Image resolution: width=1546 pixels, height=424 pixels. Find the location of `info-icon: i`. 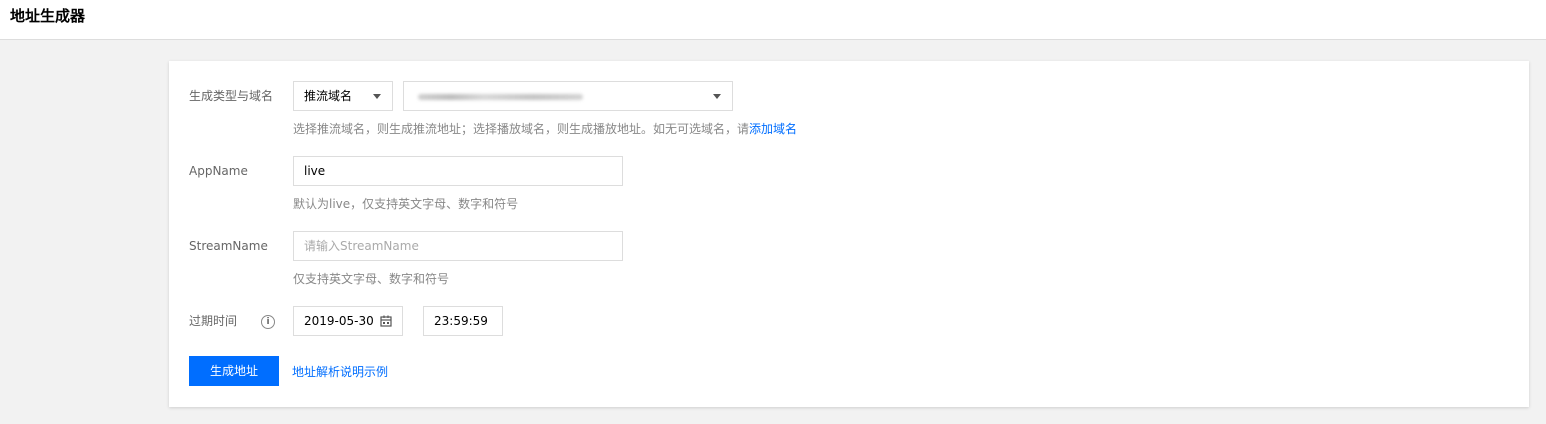

info-icon: i is located at coordinates (268, 322).